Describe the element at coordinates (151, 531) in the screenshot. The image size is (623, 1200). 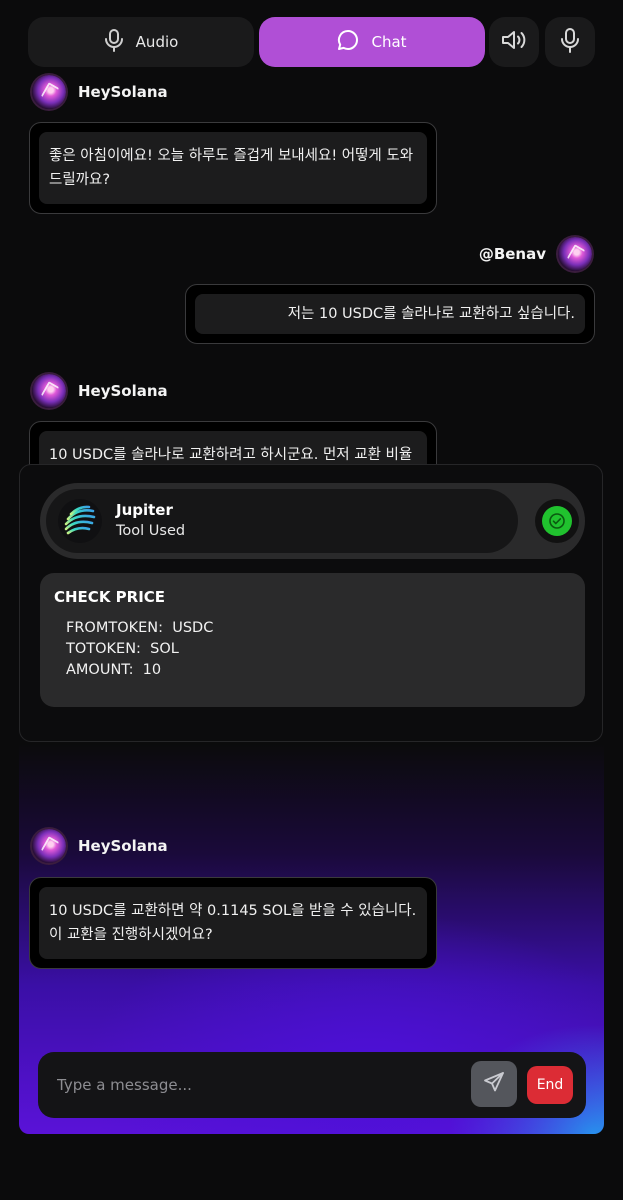
I see `tool-status: Tool Used` at that location.